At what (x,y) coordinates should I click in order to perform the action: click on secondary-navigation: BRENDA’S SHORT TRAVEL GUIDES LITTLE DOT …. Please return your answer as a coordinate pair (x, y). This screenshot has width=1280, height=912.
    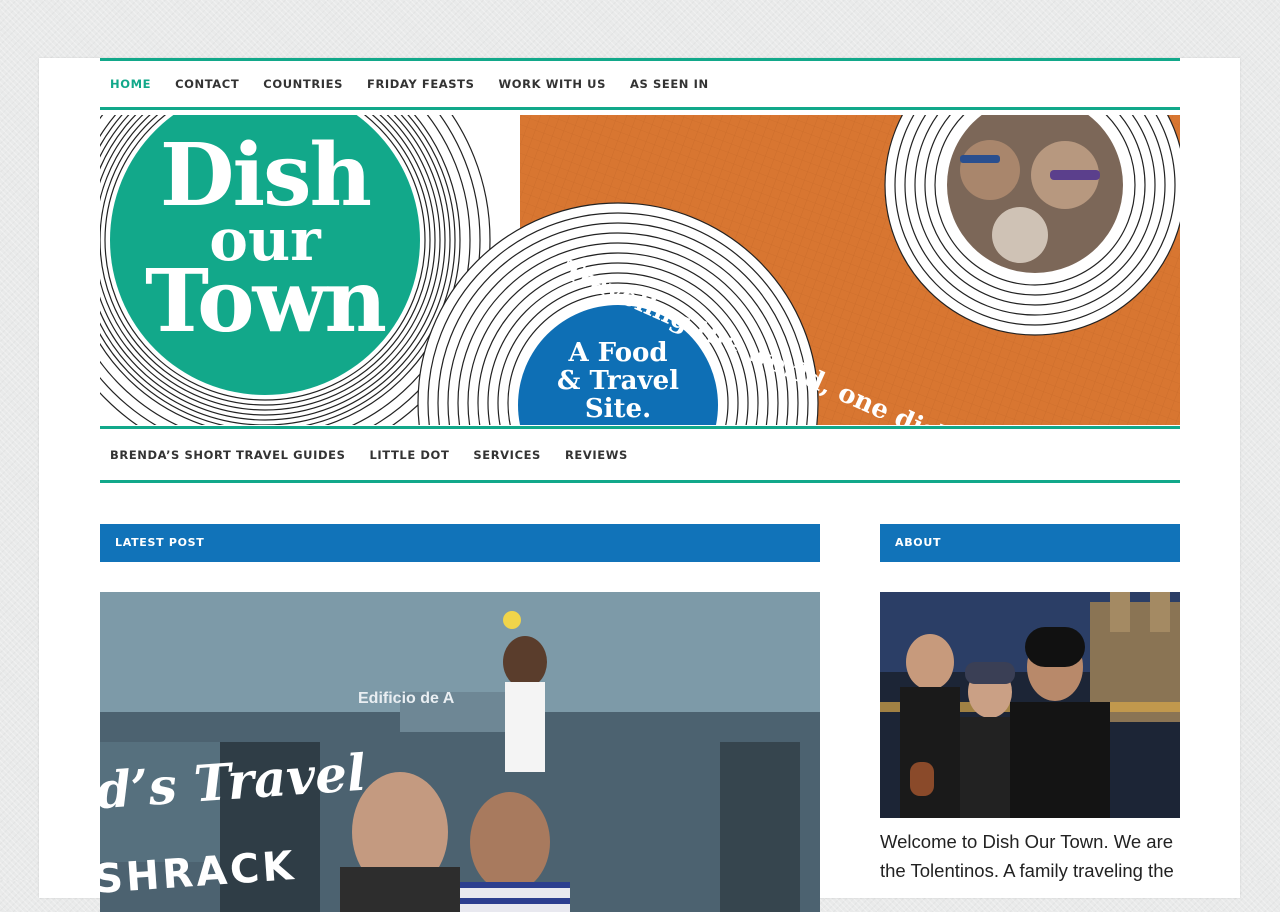
    Looking at the image, I should click on (640, 454).